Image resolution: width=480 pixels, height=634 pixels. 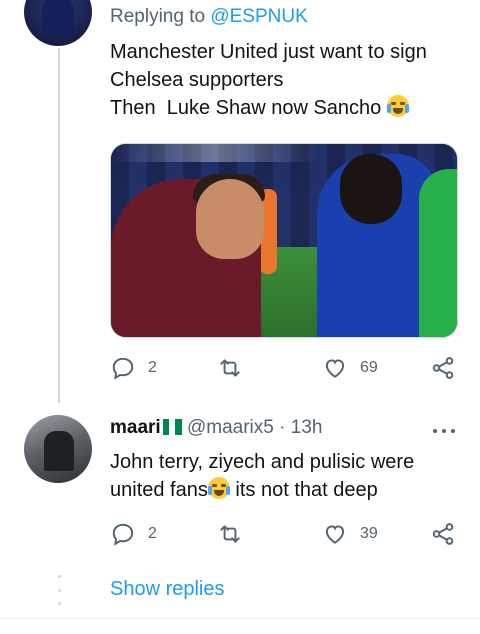 What do you see at coordinates (135, 427) in the screenshot?
I see `tweet2-display-name: maari` at bounding box center [135, 427].